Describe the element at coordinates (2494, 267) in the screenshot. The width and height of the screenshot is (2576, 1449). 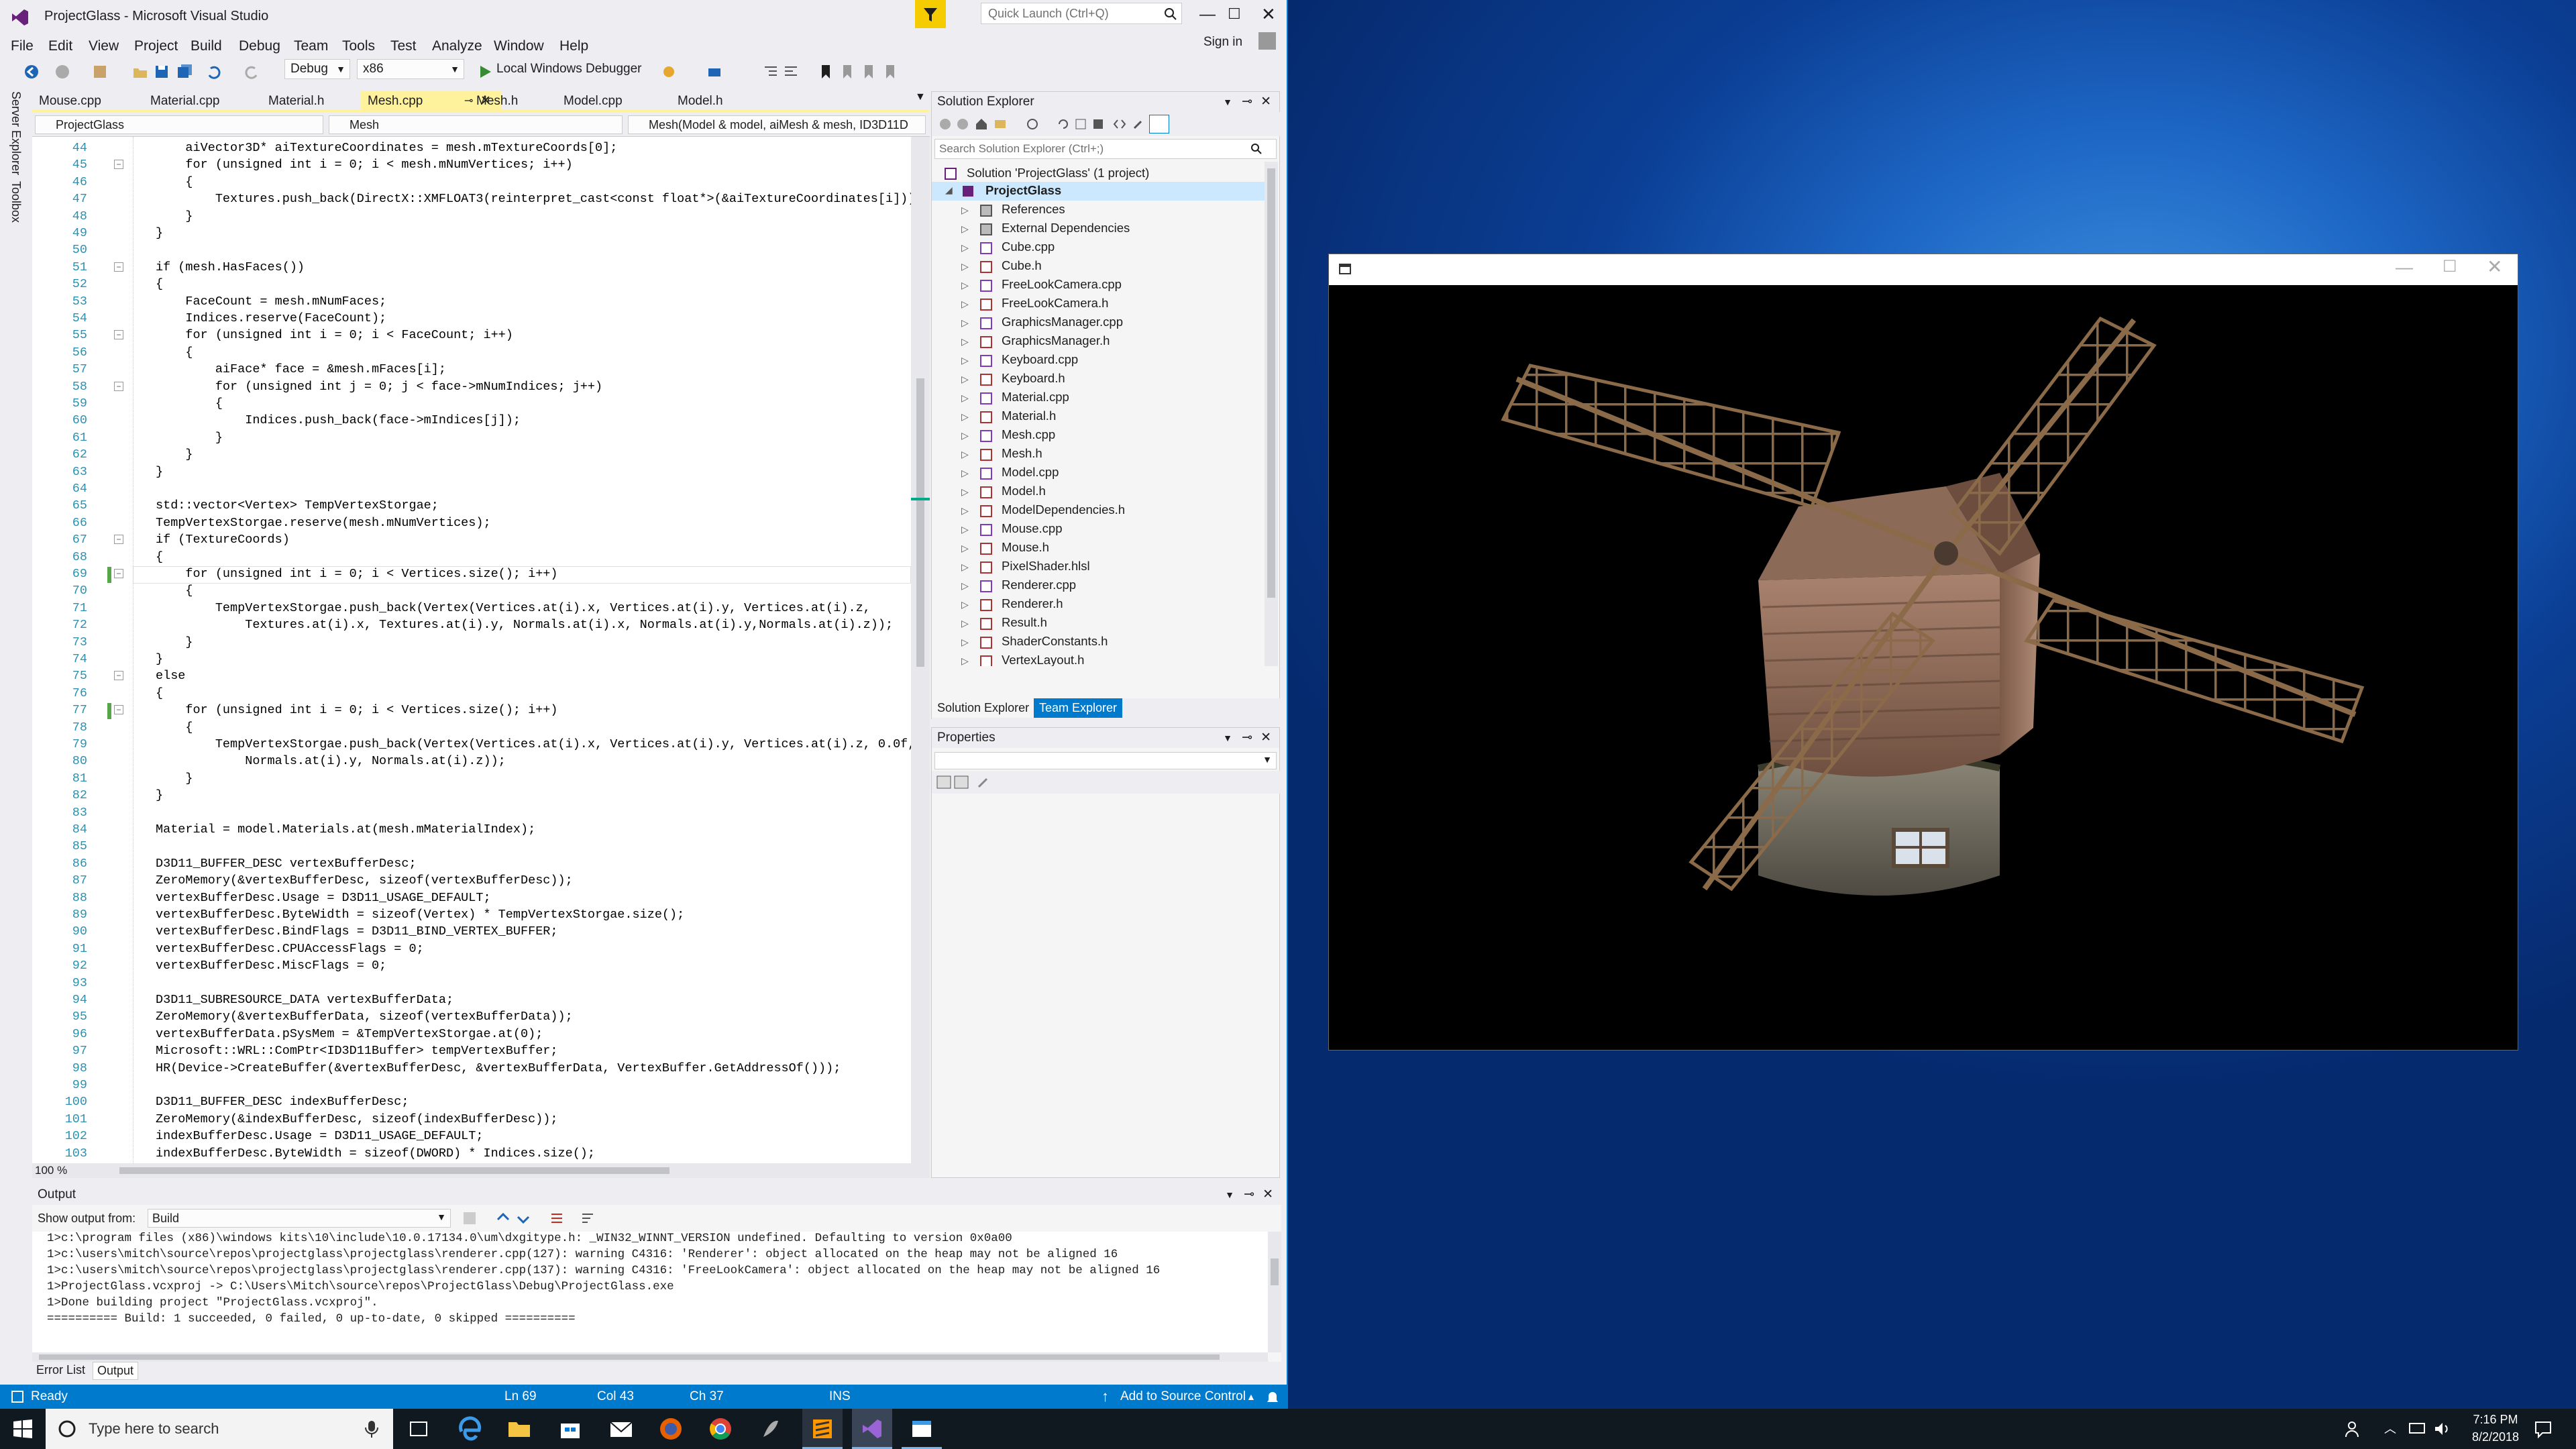
I see `game-close-button: ✕` at that location.